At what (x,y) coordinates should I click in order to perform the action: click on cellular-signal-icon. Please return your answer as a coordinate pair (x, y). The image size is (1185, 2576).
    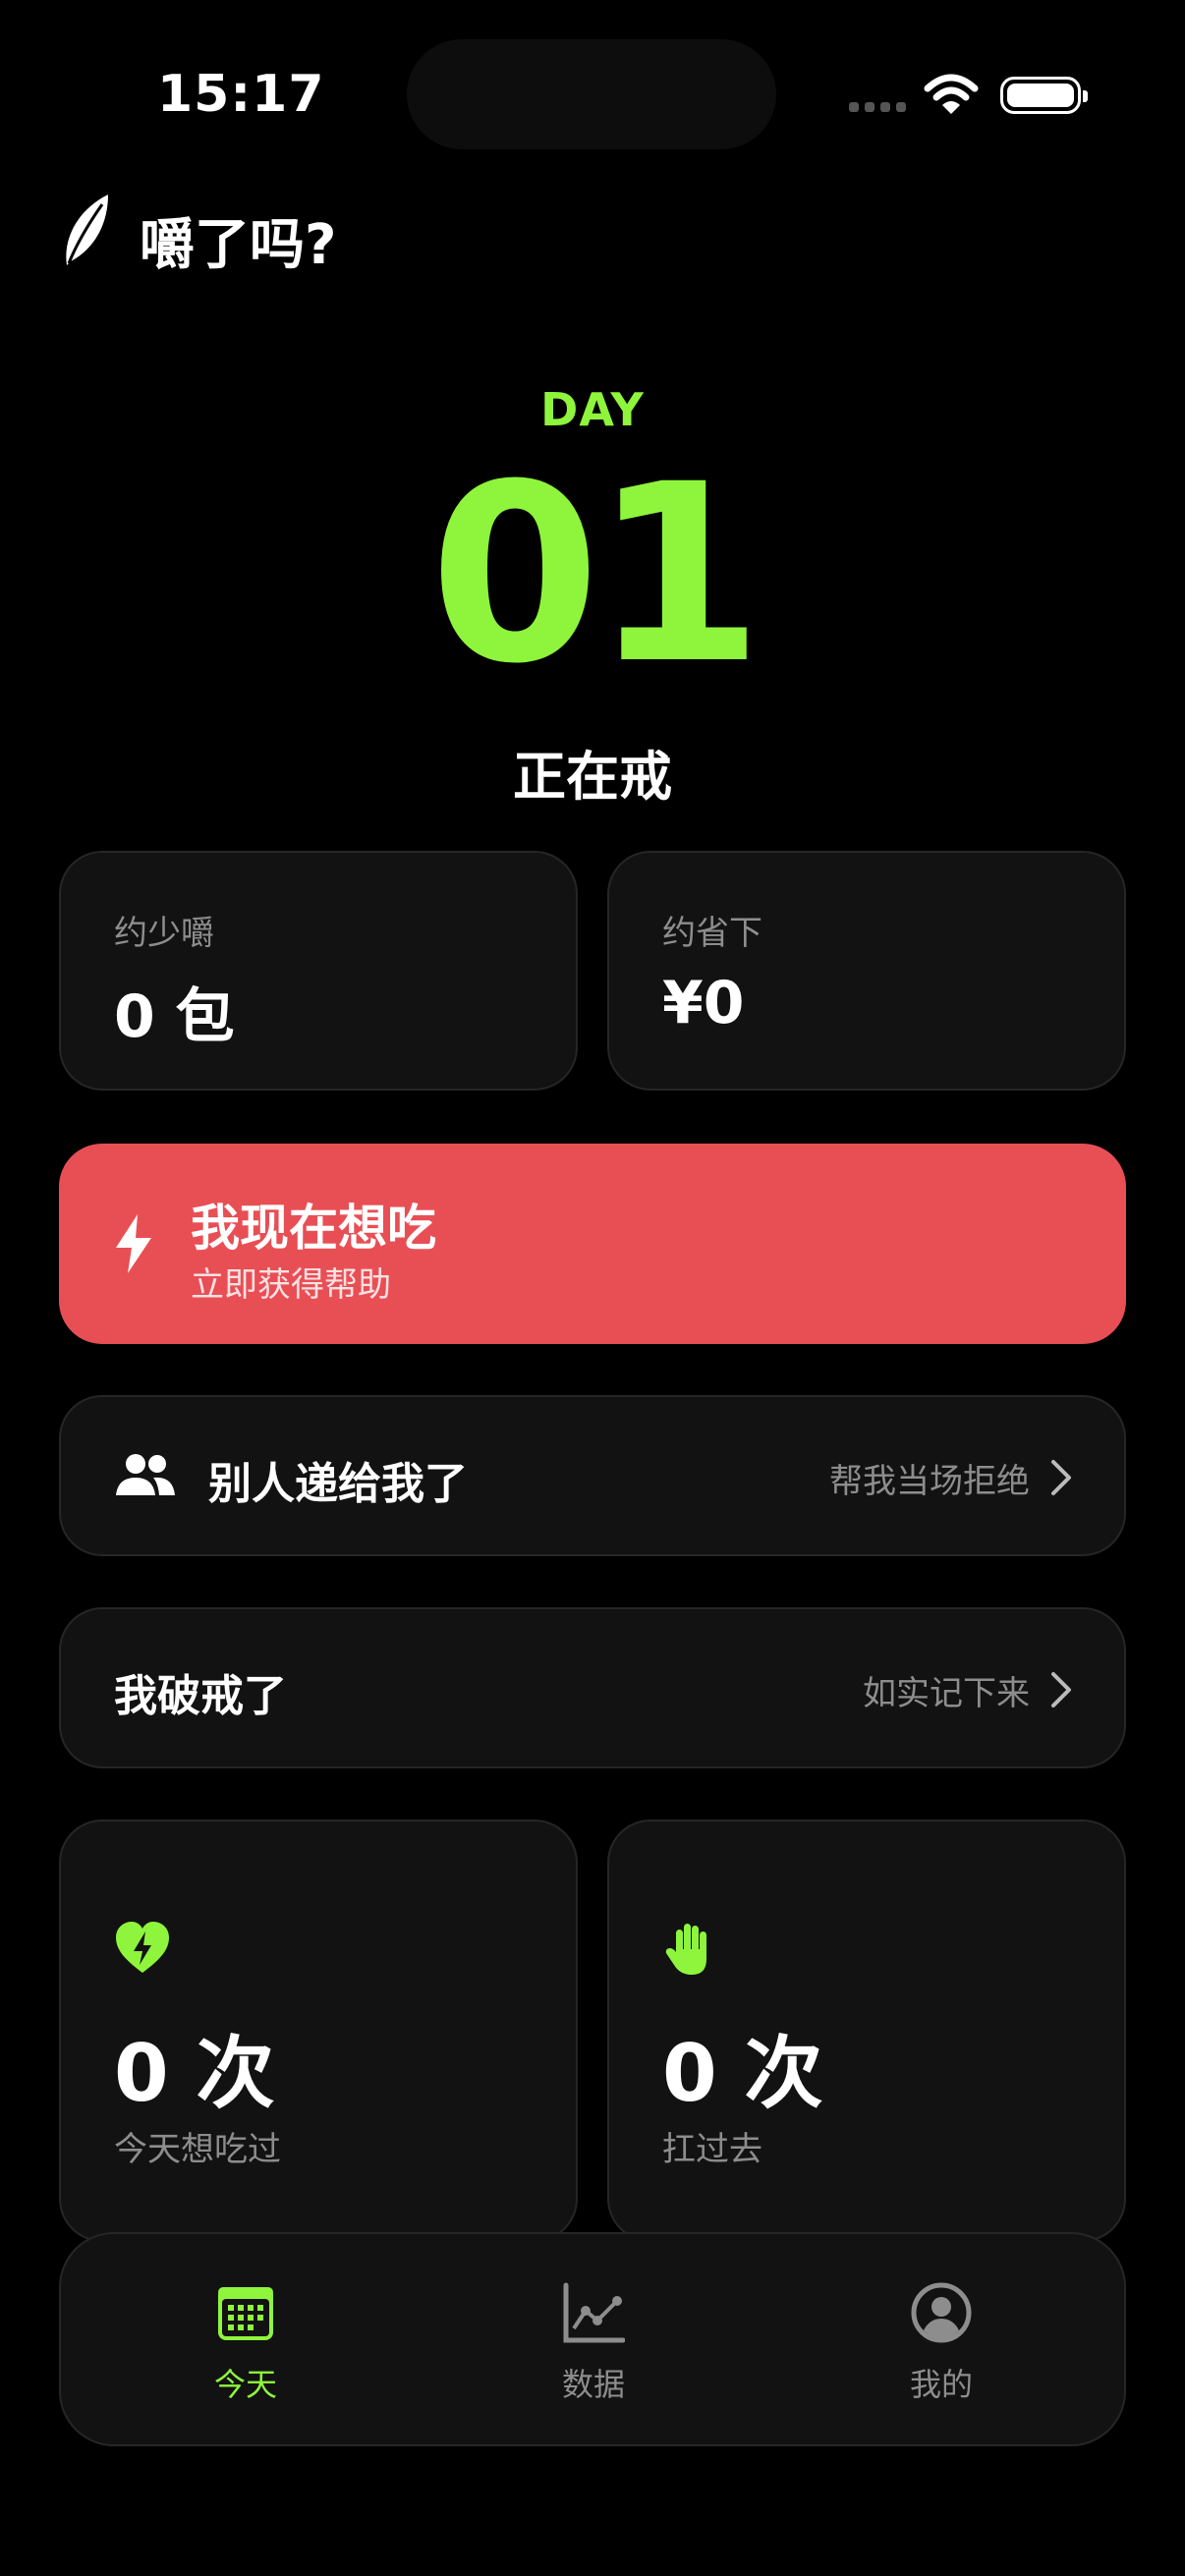
    Looking at the image, I should click on (878, 107).